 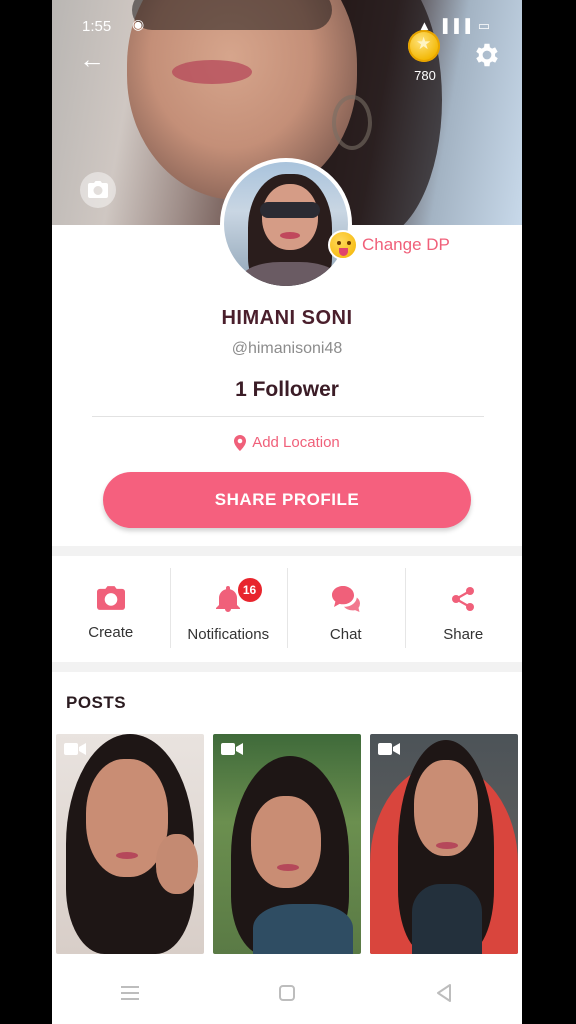 What do you see at coordinates (424, 46) in the screenshot?
I see `coin-icon` at bounding box center [424, 46].